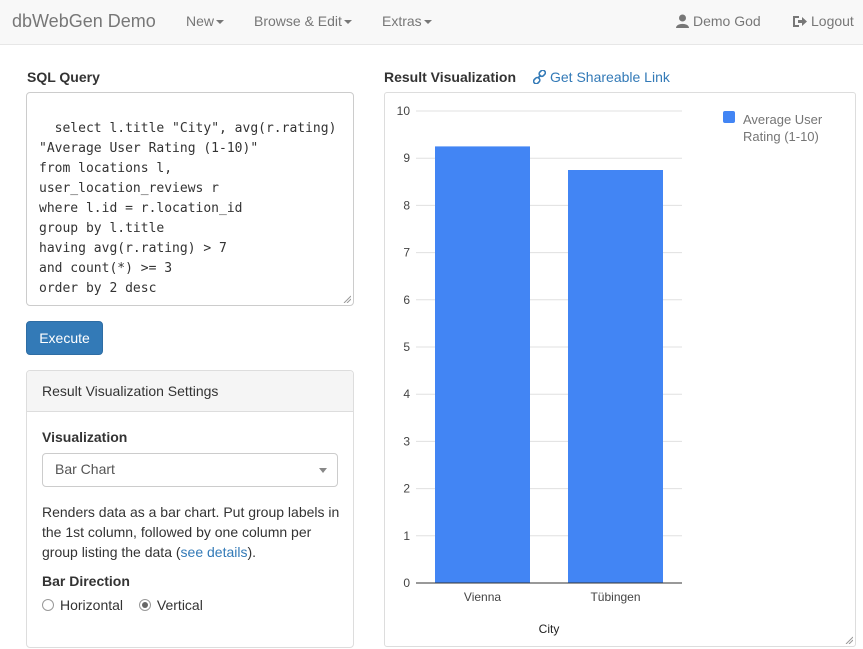  I want to click on radio-vertical: Vertical, so click(170, 605).